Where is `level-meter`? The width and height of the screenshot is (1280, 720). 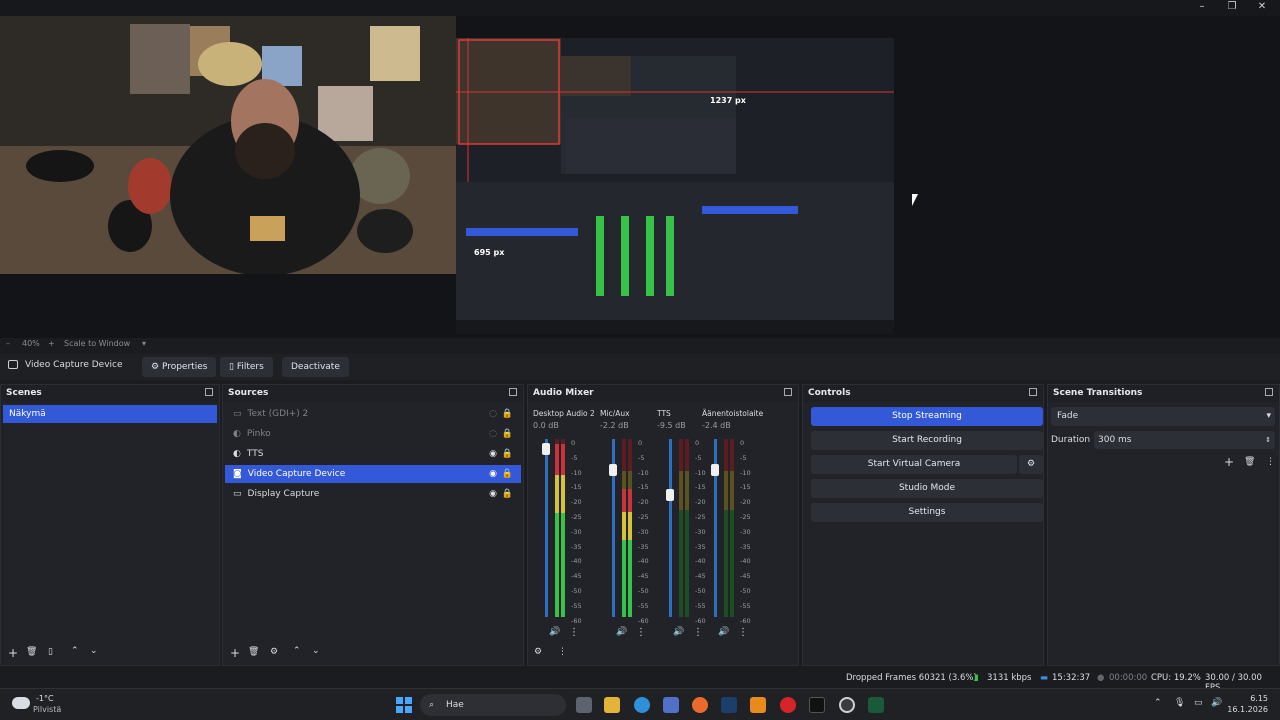
level-meter is located at coordinates (557, 528).